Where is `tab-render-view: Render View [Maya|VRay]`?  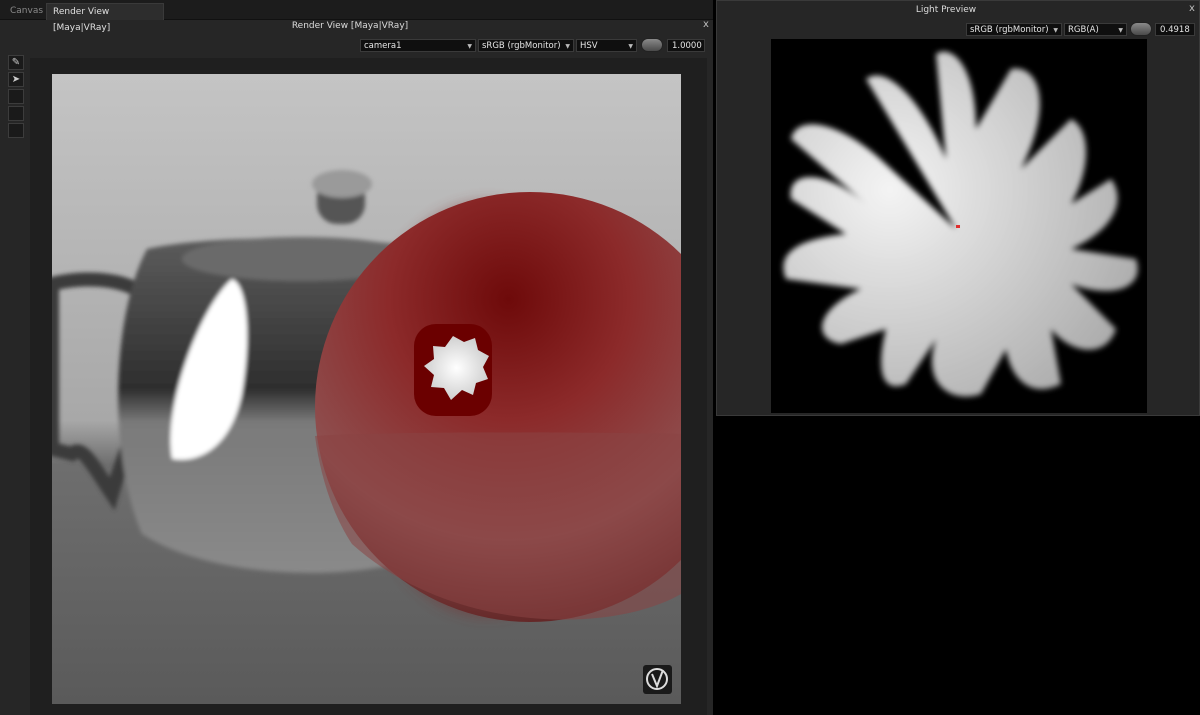 tab-render-view: Render View [Maya|VRay] is located at coordinates (105, 18).